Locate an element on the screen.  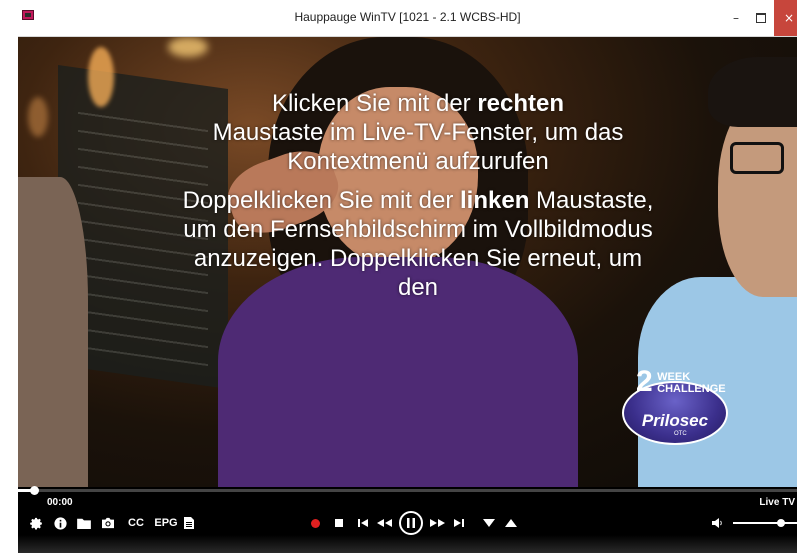
rewind-icon is located at coordinates (384, 523).